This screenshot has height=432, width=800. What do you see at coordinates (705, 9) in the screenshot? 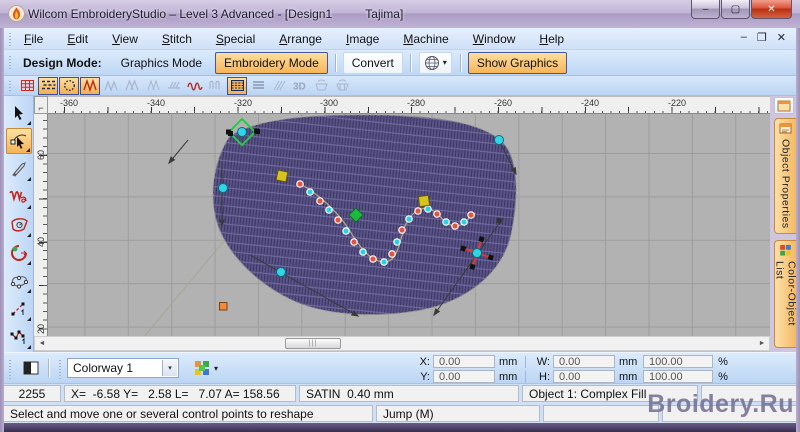
I see `minimize-button: –` at bounding box center [705, 9].